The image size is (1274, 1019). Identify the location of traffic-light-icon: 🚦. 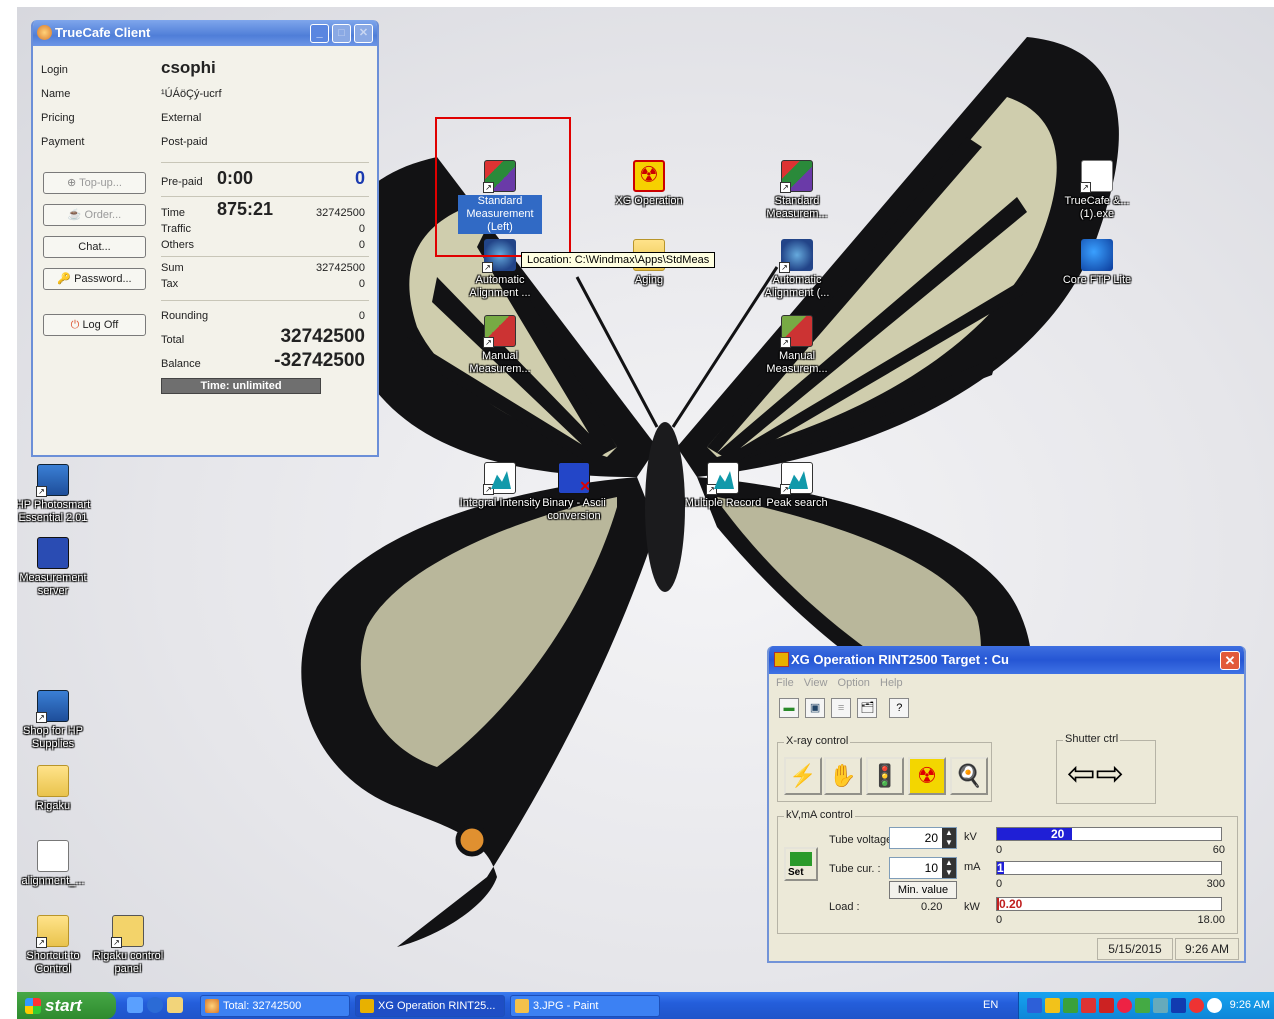
(885, 776).